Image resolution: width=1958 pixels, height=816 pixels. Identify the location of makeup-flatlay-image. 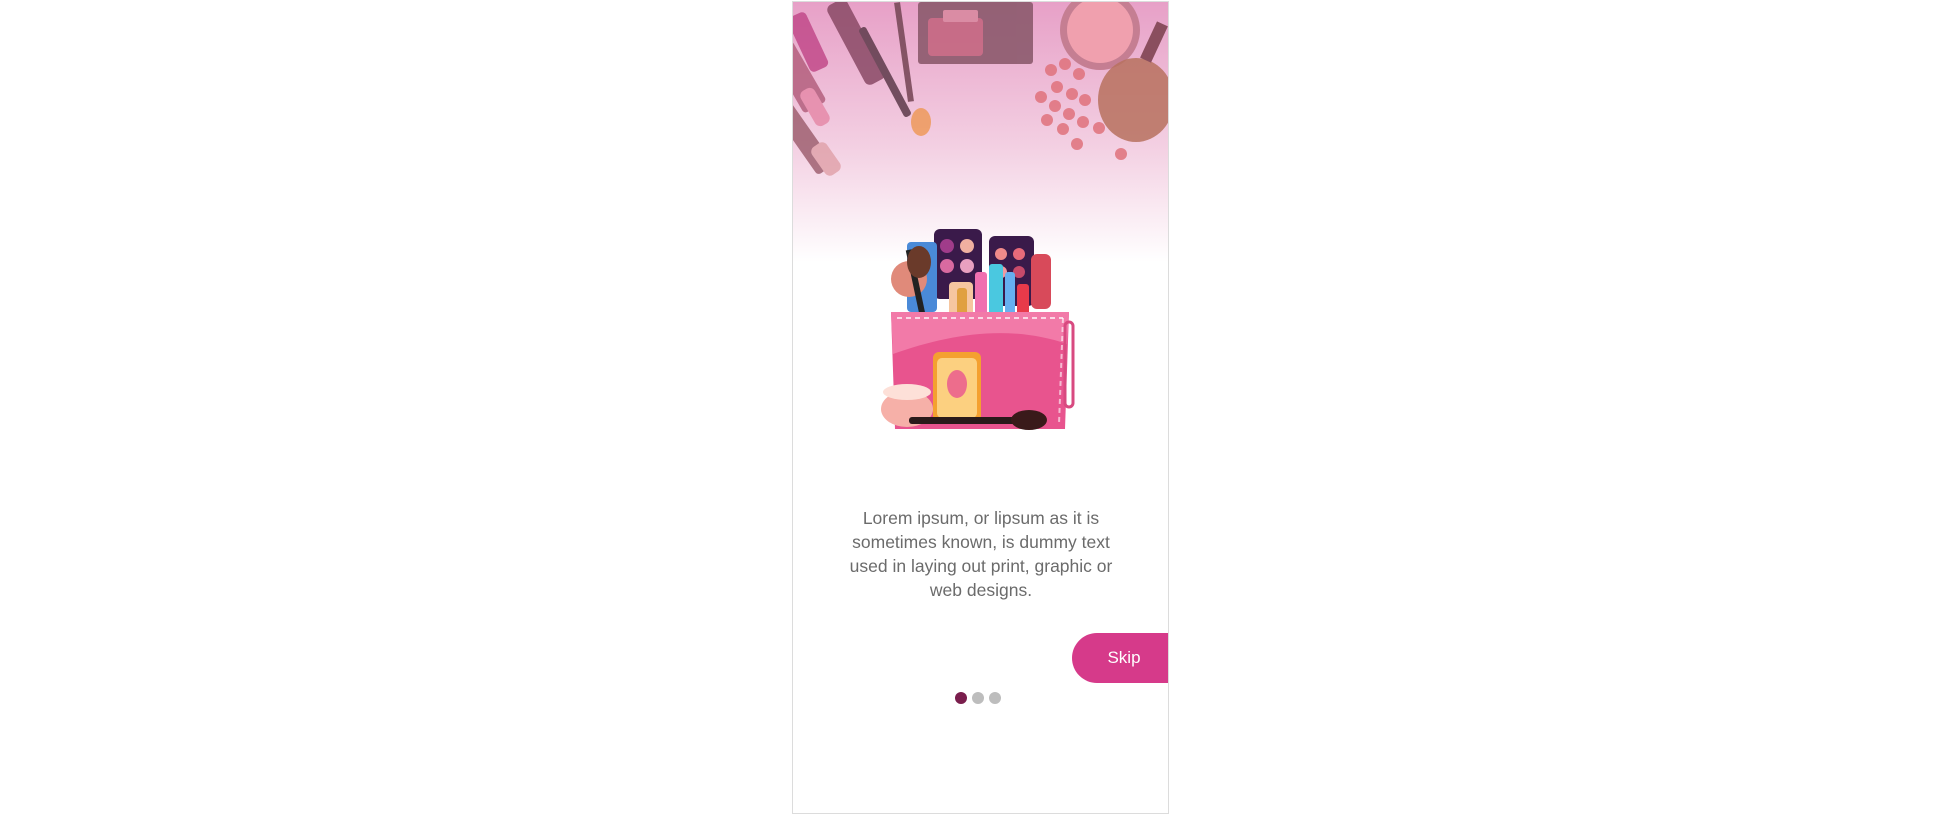
(980, 132).